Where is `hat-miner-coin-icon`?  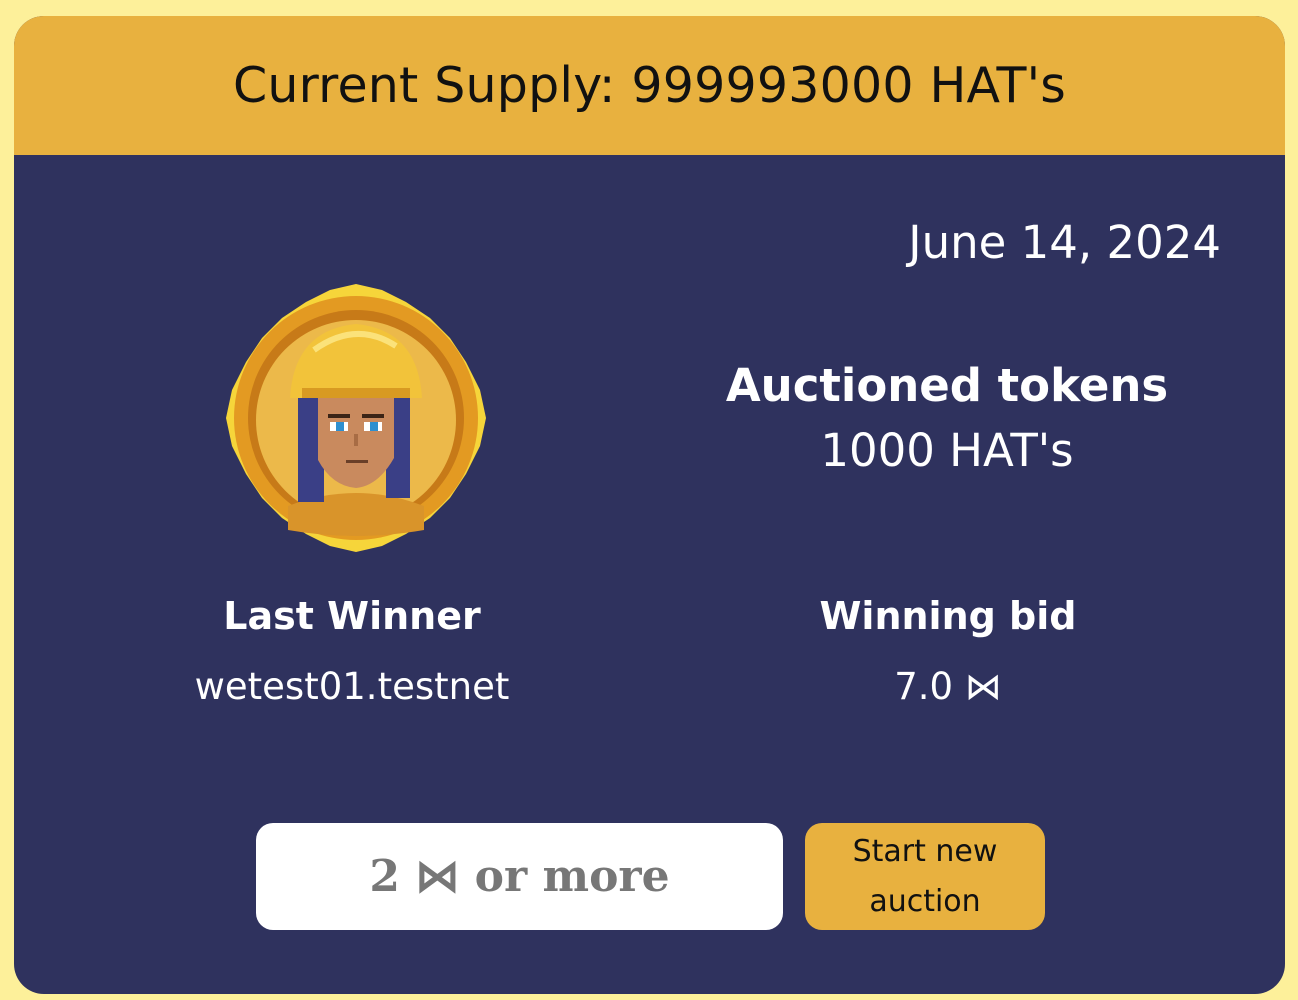 hat-miner-coin-icon is located at coordinates (356, 418).